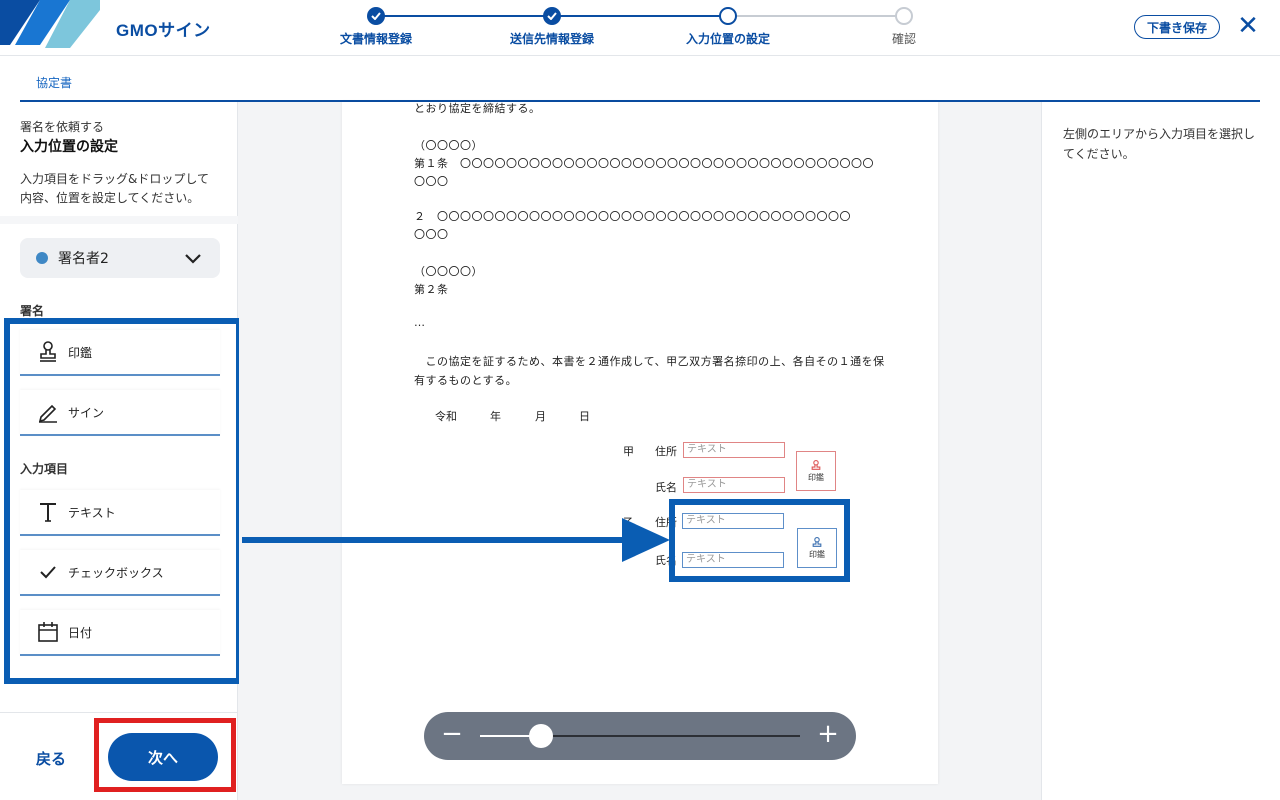 The width and height of the screenshot is (1280, 800). Describe the element at coordinates (541, 736) in the screenshot. I see `zoom-slider-thumb` at that location.